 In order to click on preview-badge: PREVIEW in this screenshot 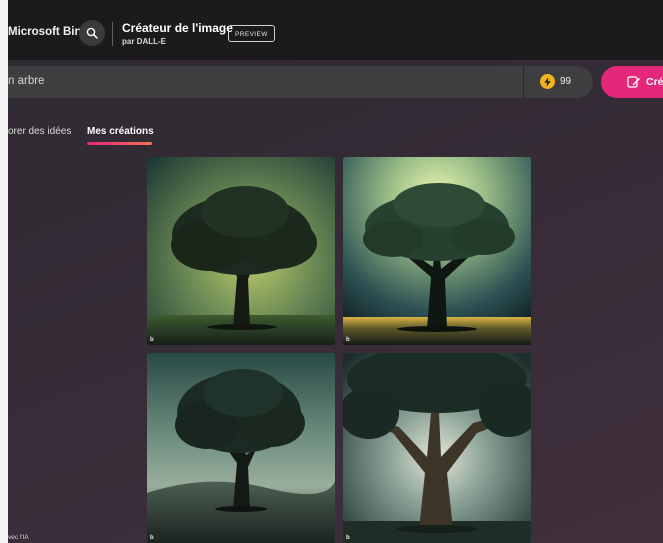, I will do `click(251, 33)`.